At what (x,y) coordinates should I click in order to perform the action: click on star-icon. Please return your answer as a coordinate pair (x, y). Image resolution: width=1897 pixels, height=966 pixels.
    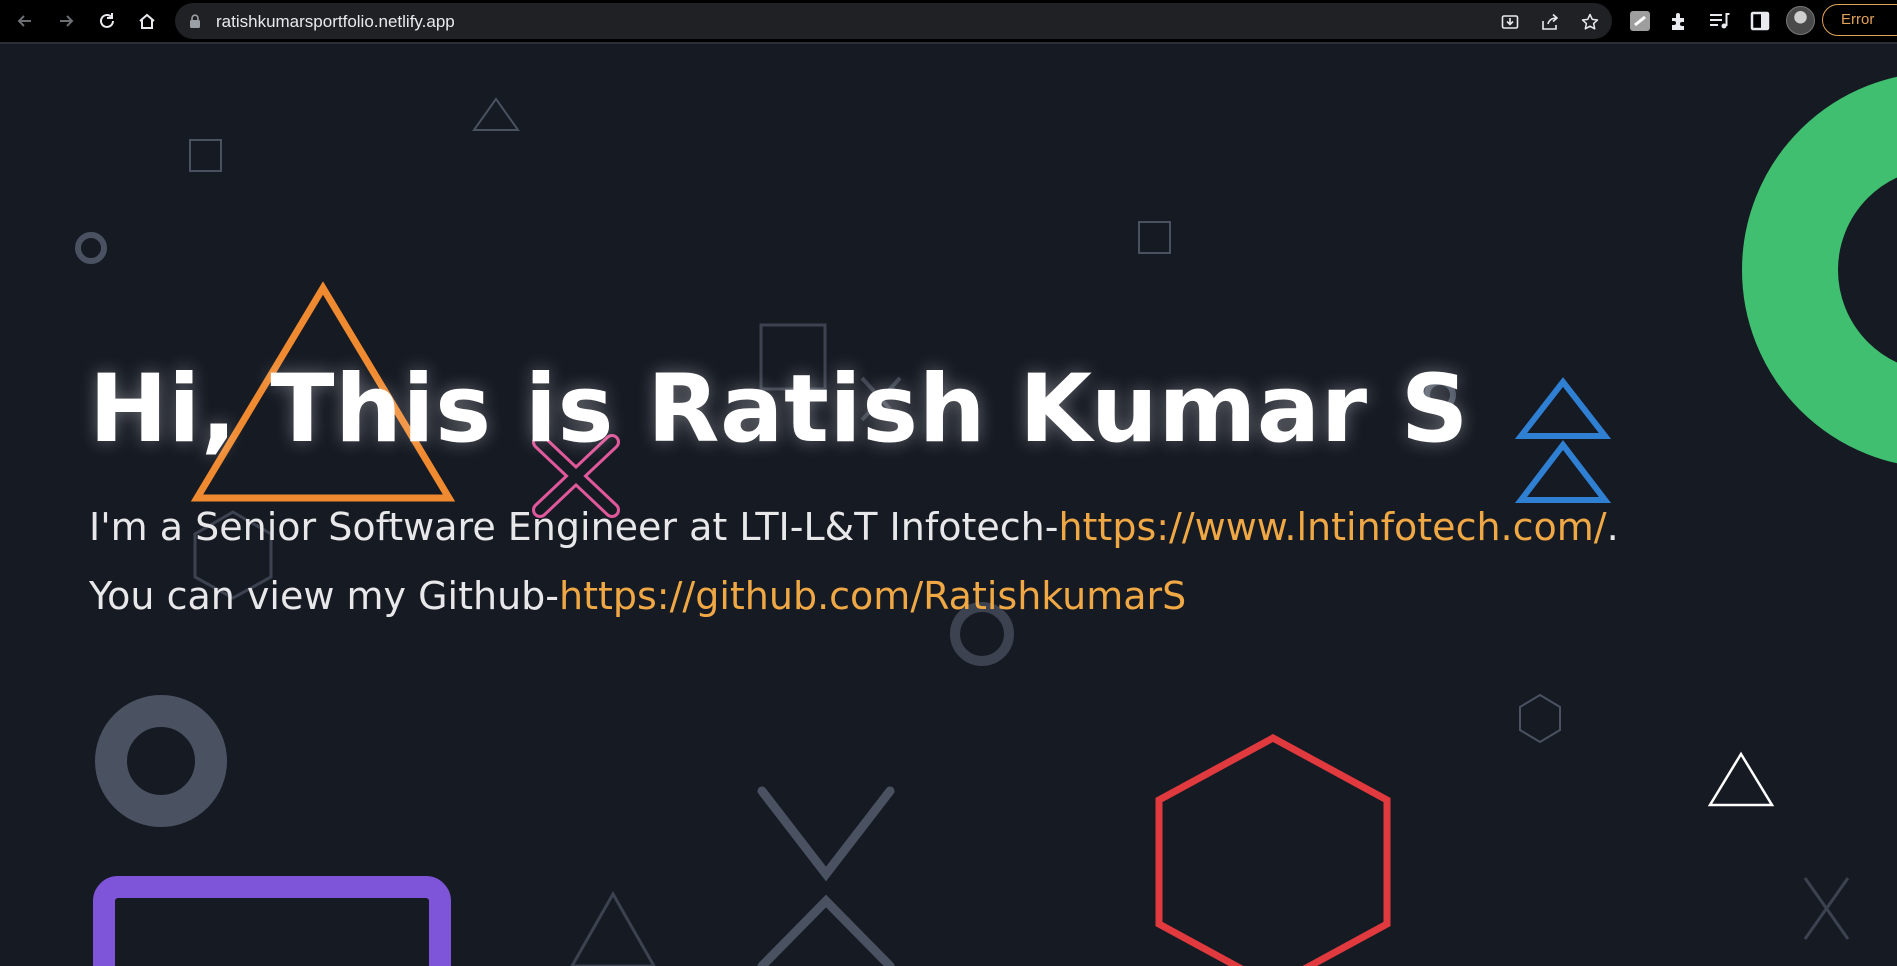
    Looking at the image, I should click on (1590, 21).